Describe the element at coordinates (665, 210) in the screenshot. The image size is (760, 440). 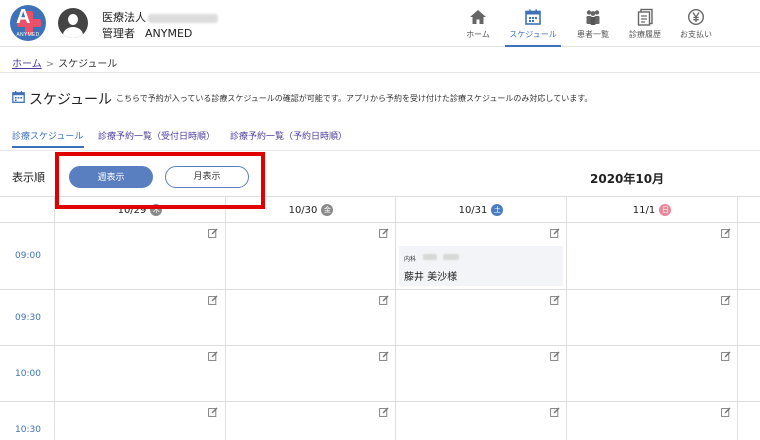
I see `weekday-badge: 日` at that location.